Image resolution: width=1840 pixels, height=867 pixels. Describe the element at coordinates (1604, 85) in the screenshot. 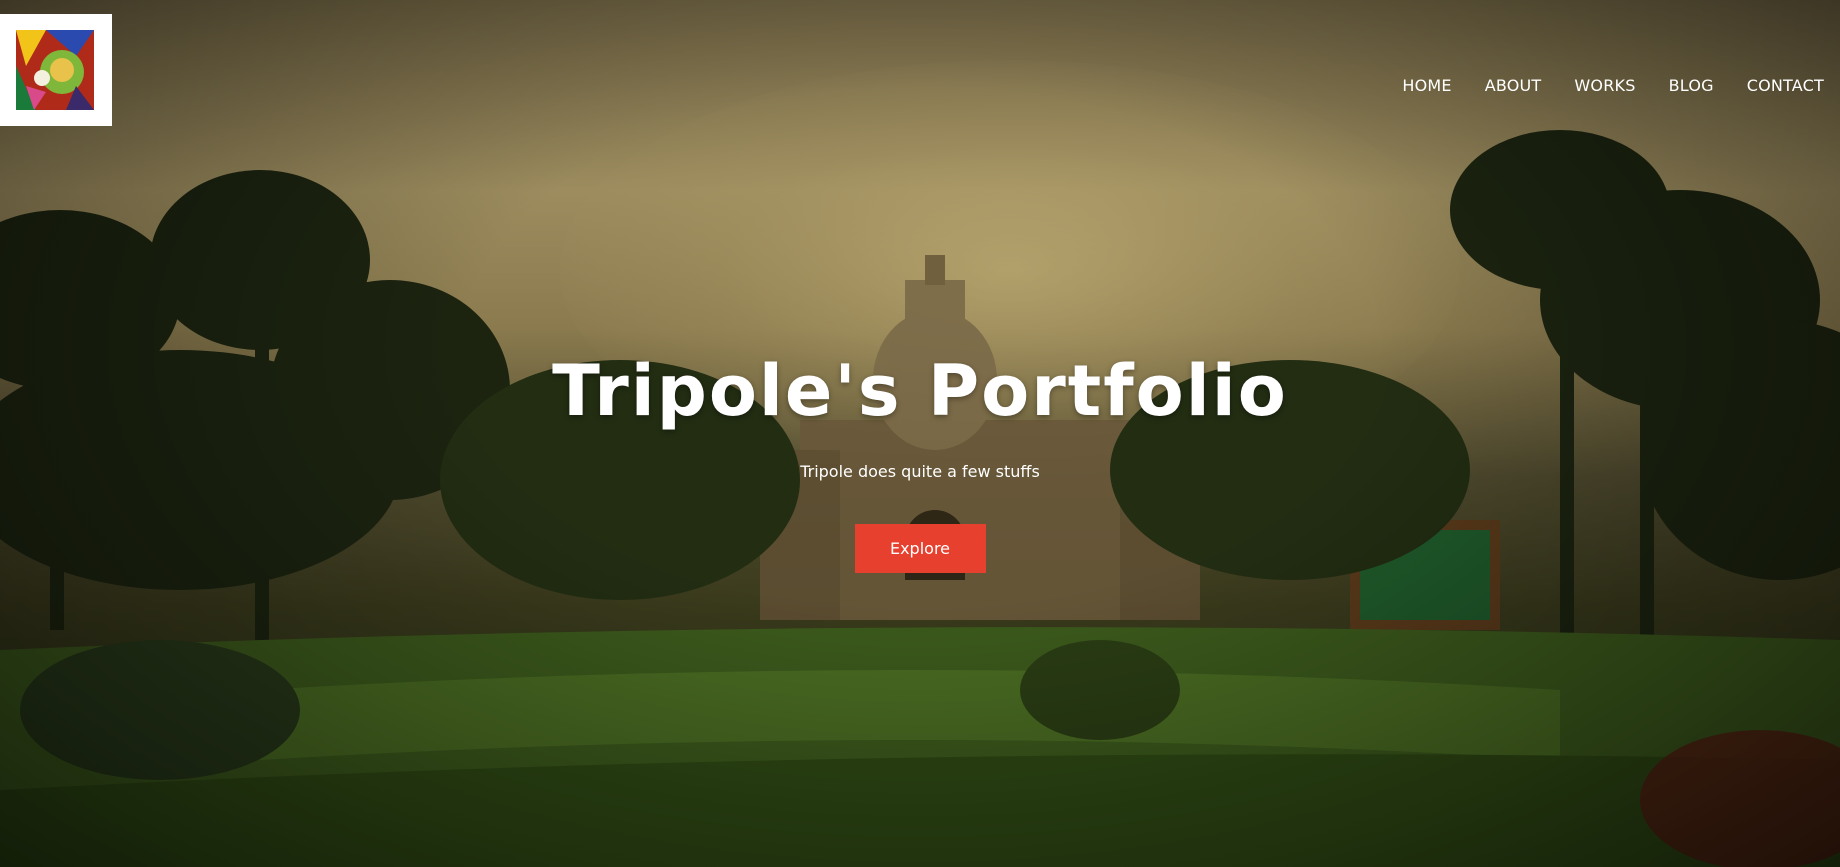

I see `nav-works-link: WORKS` at that location.